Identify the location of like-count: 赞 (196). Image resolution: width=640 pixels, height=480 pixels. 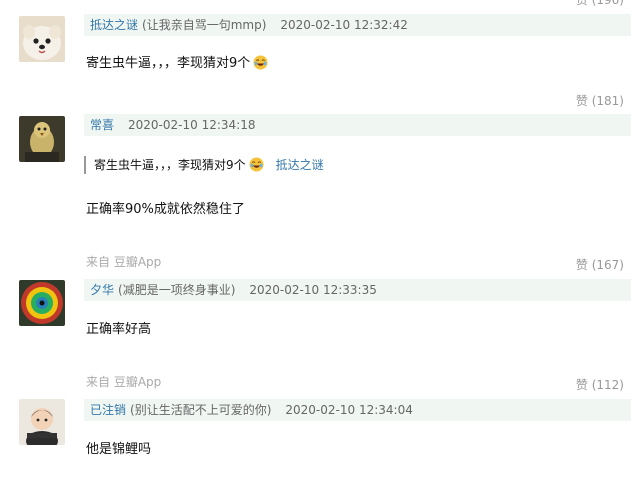
(600, 4).